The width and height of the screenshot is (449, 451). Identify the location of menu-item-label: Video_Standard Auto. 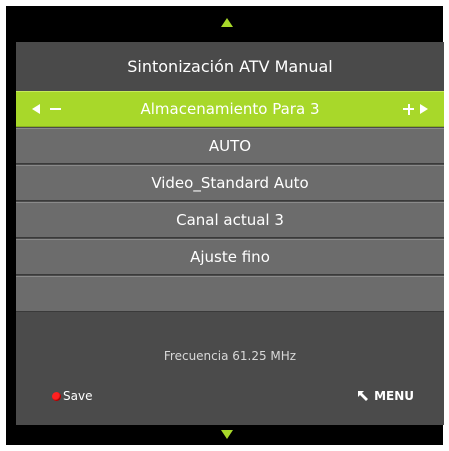
(230, 183).